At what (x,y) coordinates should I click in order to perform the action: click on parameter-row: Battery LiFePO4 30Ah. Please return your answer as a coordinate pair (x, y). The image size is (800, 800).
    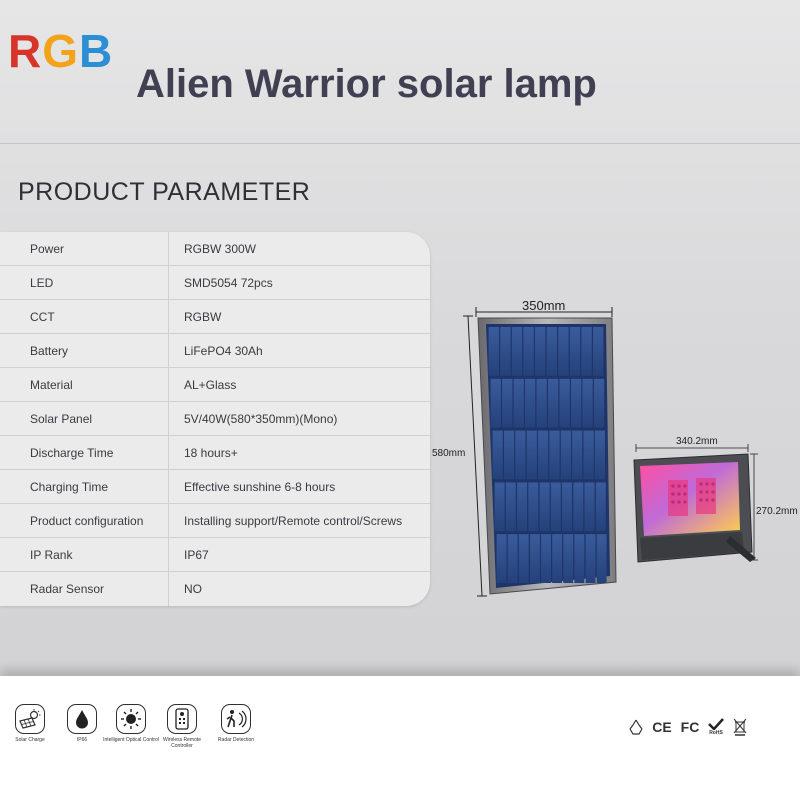
    Looking at the image, I should click on (215, 351).